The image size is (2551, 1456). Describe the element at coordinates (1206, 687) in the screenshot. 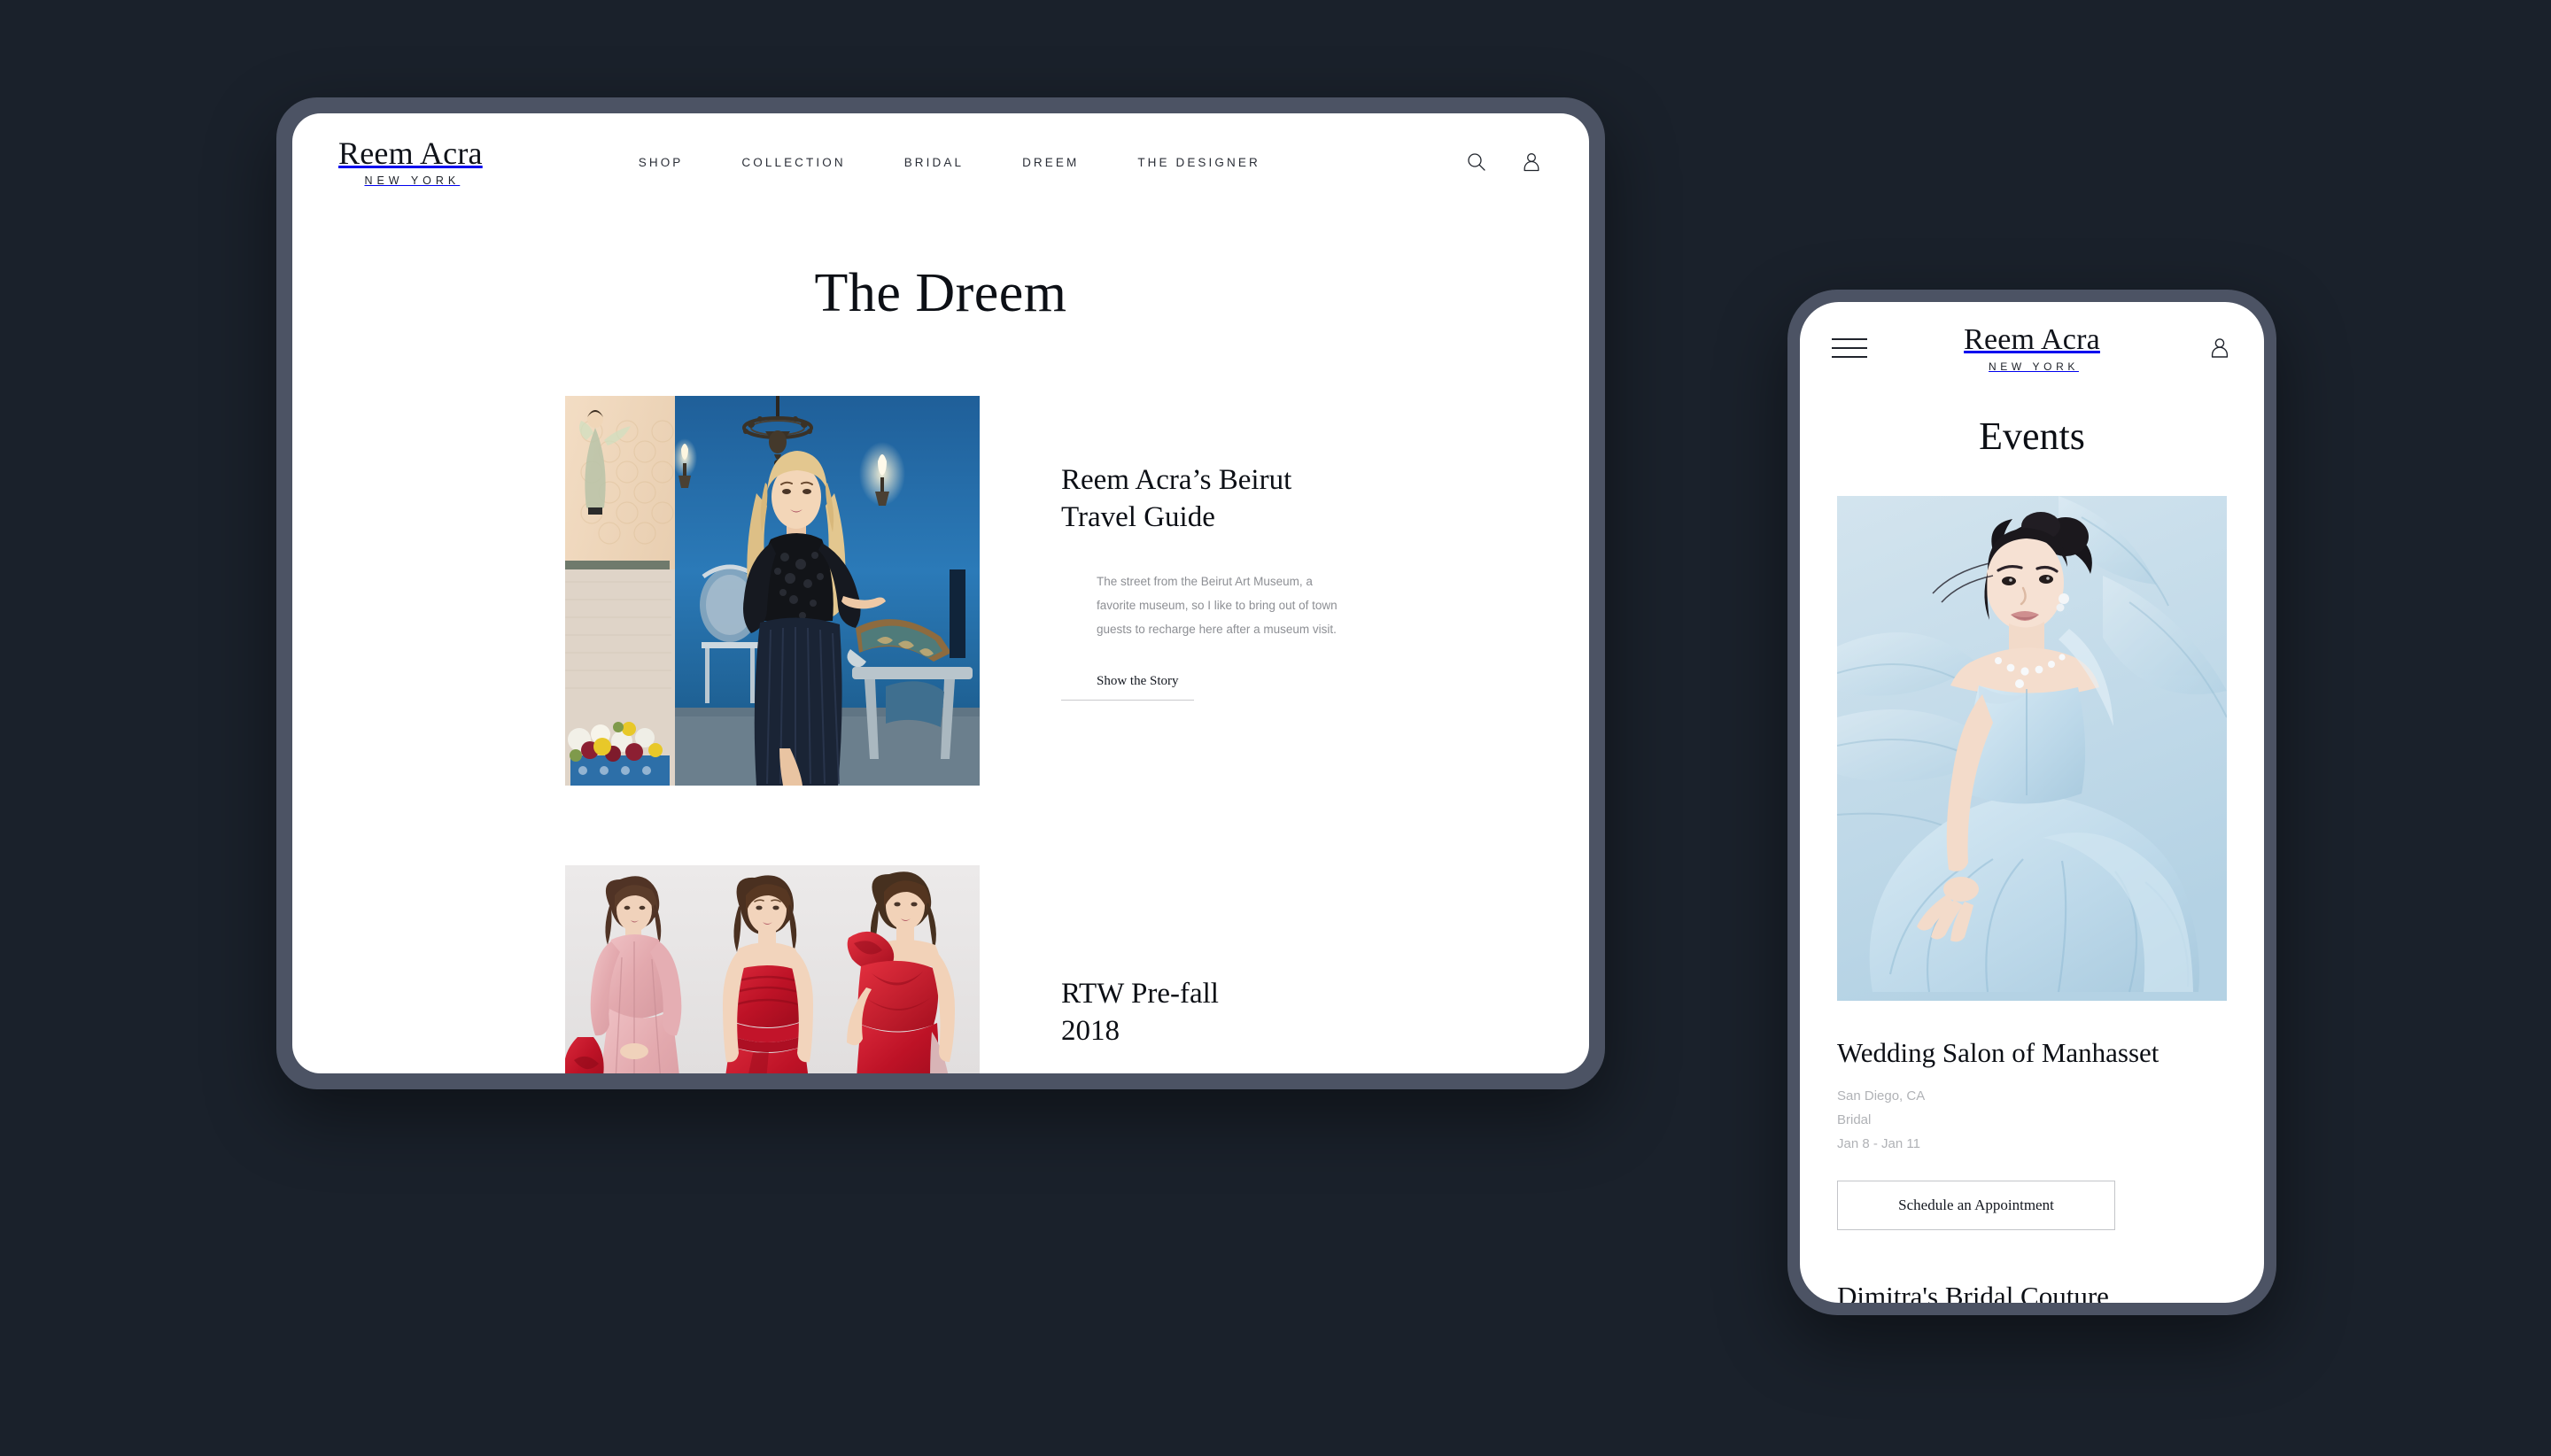

I see `article-link-wrap: Show the Story` at that location.